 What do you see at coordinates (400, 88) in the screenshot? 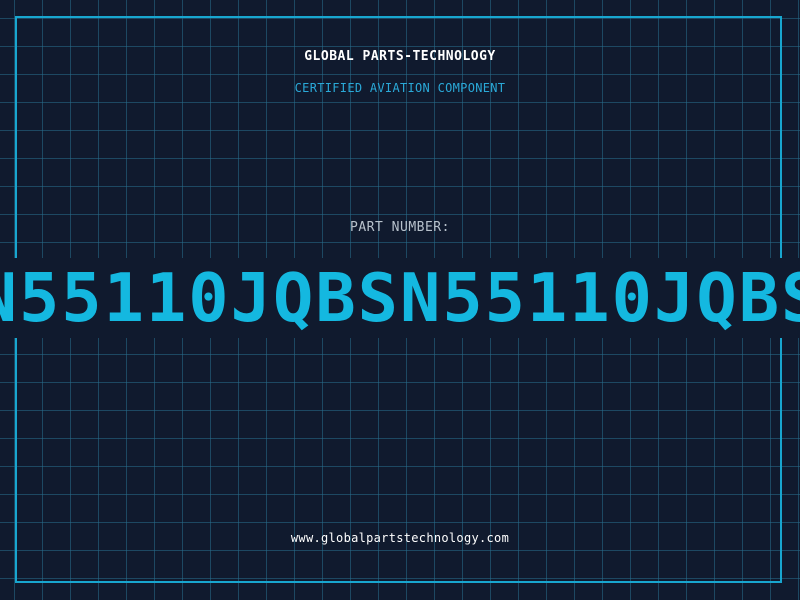
I see `certification-subtitle: CERTIFIED AVIATION COMPONENT` at bounding box center [400, 88].